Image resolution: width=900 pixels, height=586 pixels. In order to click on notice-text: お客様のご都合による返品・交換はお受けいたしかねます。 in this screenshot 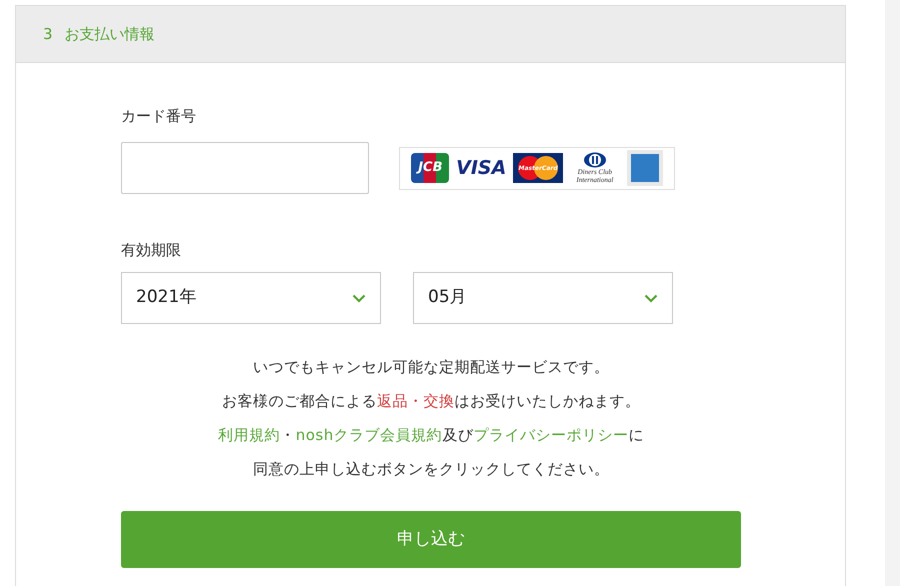, I will do `click(431, 401)`.